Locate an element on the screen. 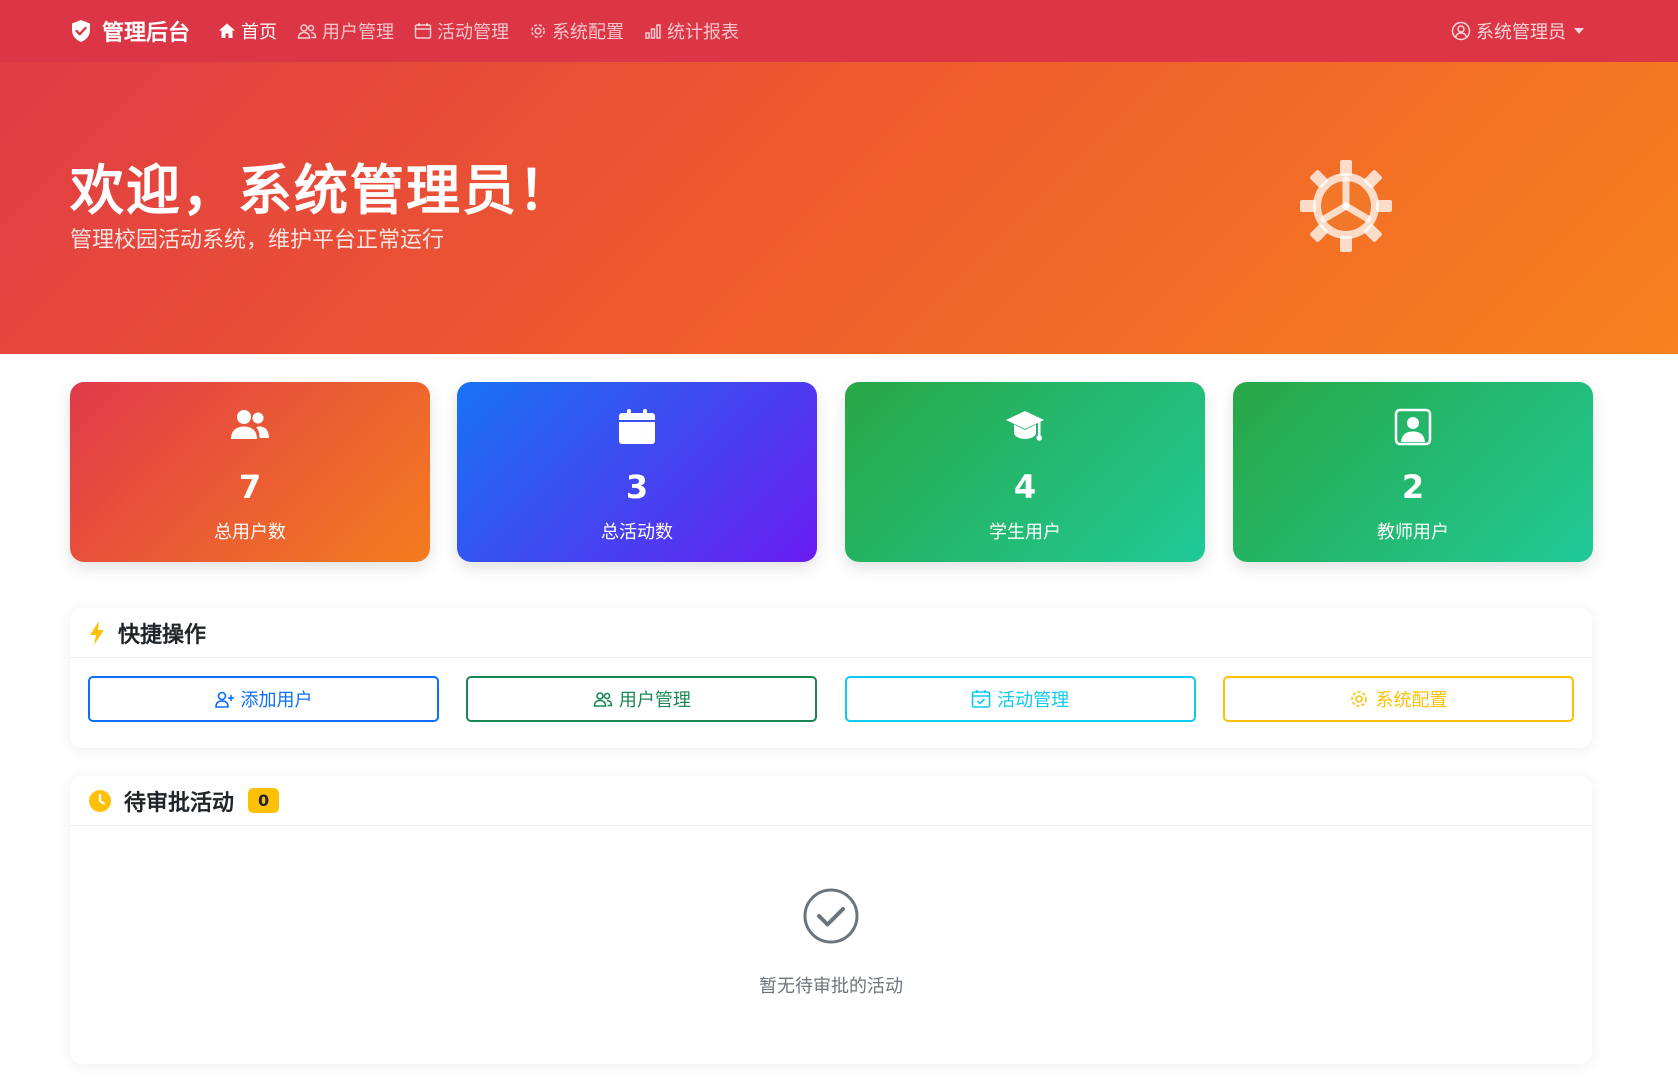  person-circle-icon is located at coordinates (1461, 31).